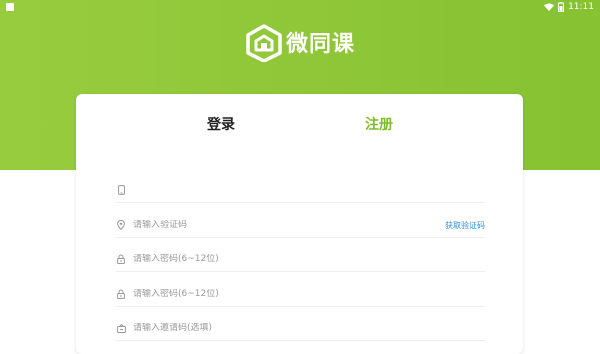  What do you see at coordinates (121, 190) in the screenshot?
I see `phone-icon` at bounding box center [121, 190].